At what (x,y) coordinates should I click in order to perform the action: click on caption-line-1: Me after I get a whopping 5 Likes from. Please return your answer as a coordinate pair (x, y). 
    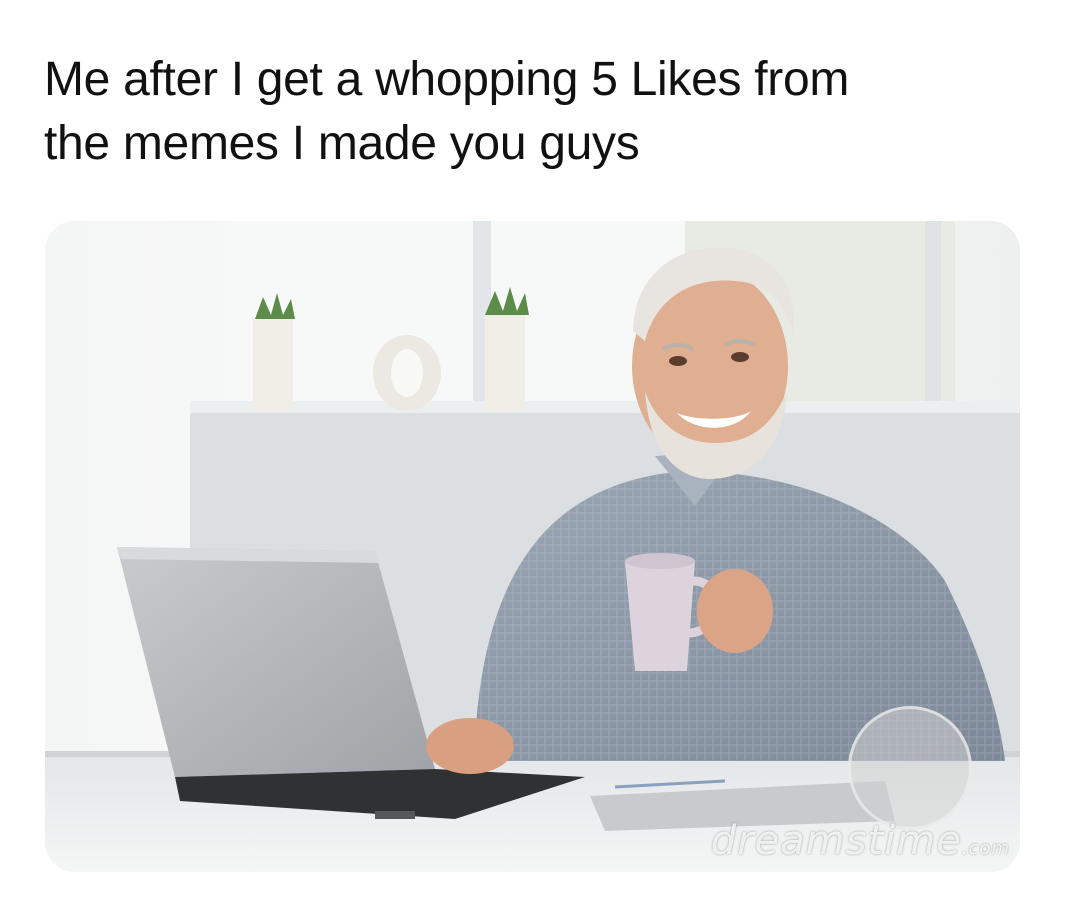
    Looking at the image, I should click on (447, 79).